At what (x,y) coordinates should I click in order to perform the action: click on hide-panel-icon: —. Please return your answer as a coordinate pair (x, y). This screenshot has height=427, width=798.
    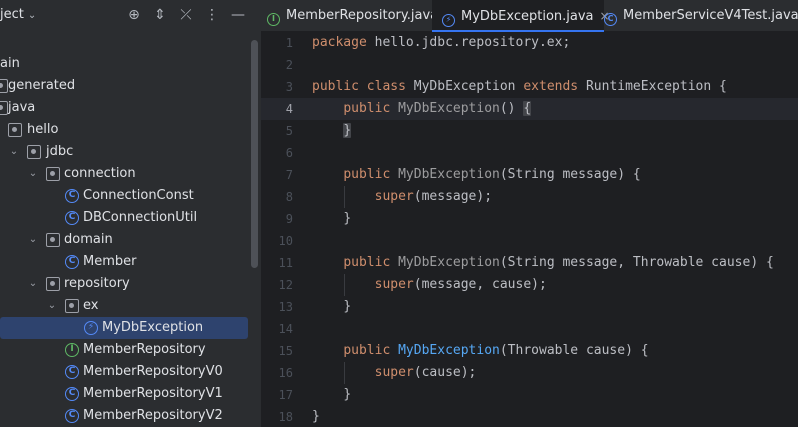
    Looking at the image, I should click on (238, 15).